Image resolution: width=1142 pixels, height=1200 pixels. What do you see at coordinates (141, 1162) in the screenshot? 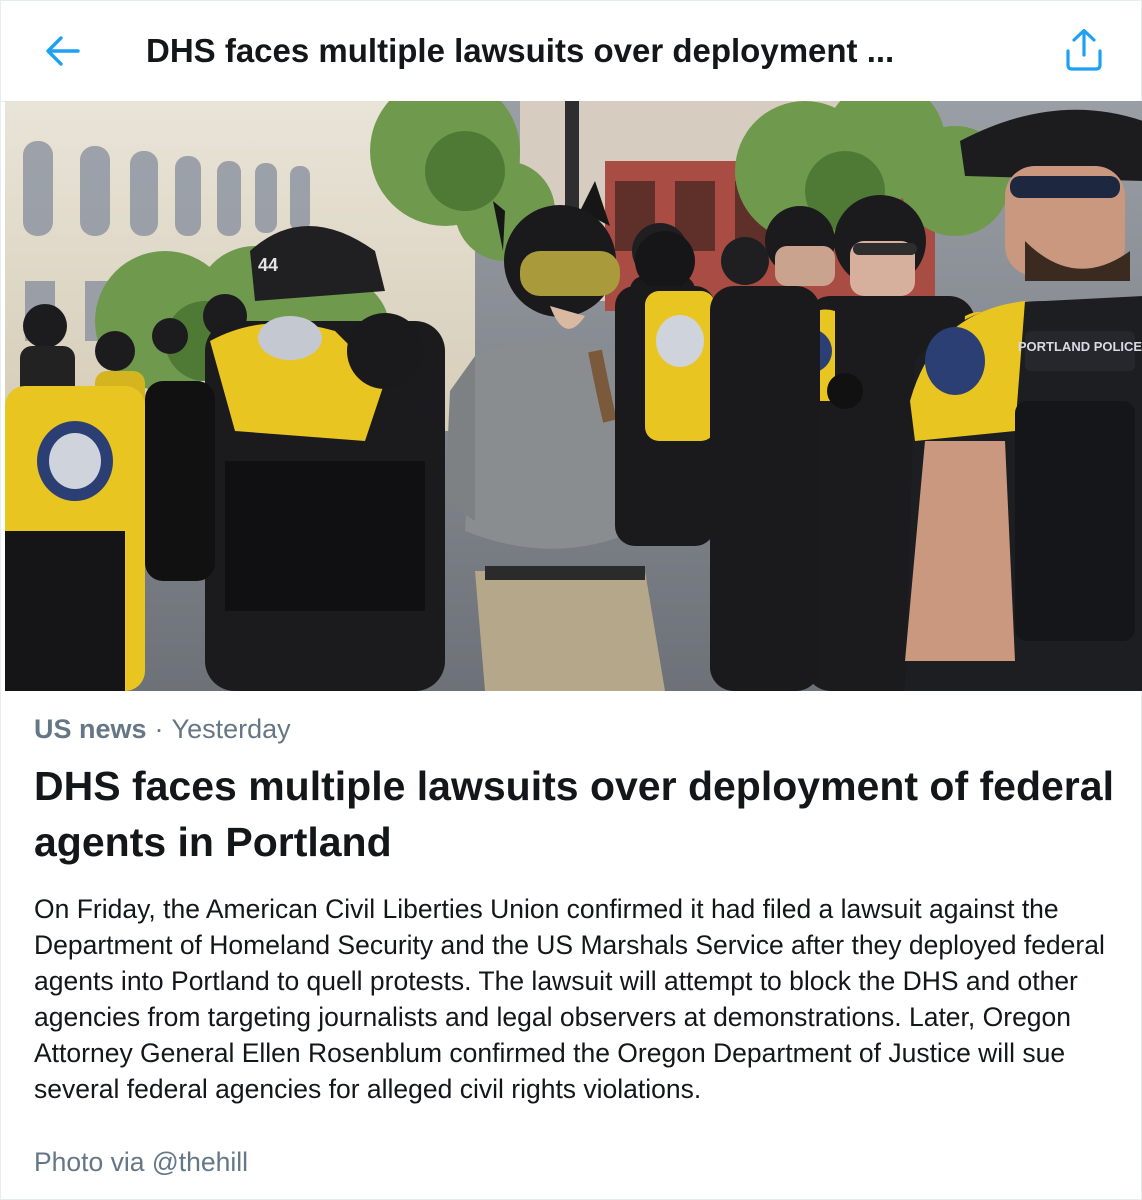
I see `photo-credit: Photo via @thehill` at bounding box center [141, 1162].